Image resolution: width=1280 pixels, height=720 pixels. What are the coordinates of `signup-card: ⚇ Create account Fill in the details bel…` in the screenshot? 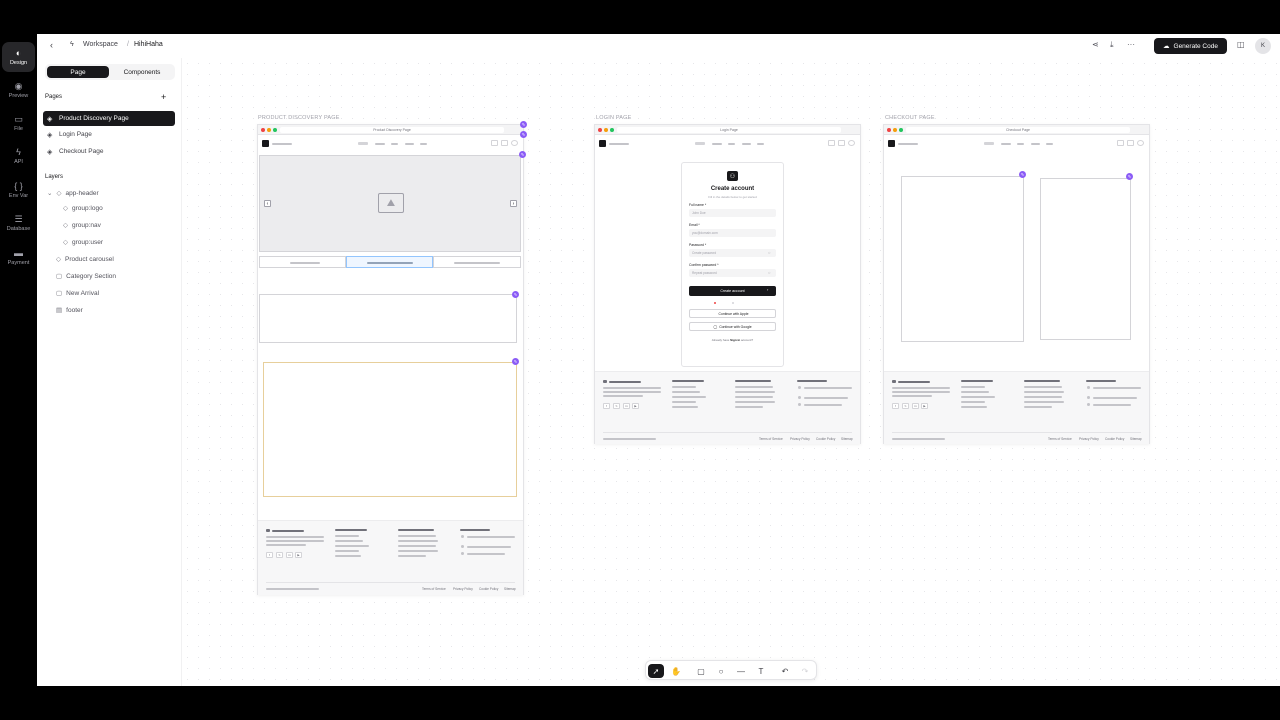 It's located at (732, 264).